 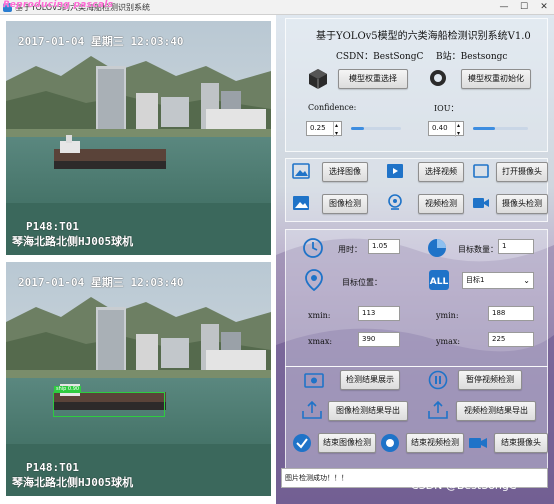 What do you see at coordinates (438, 380) in the screenshot?
I see `pause-icon` at bounding box center [438, 380].